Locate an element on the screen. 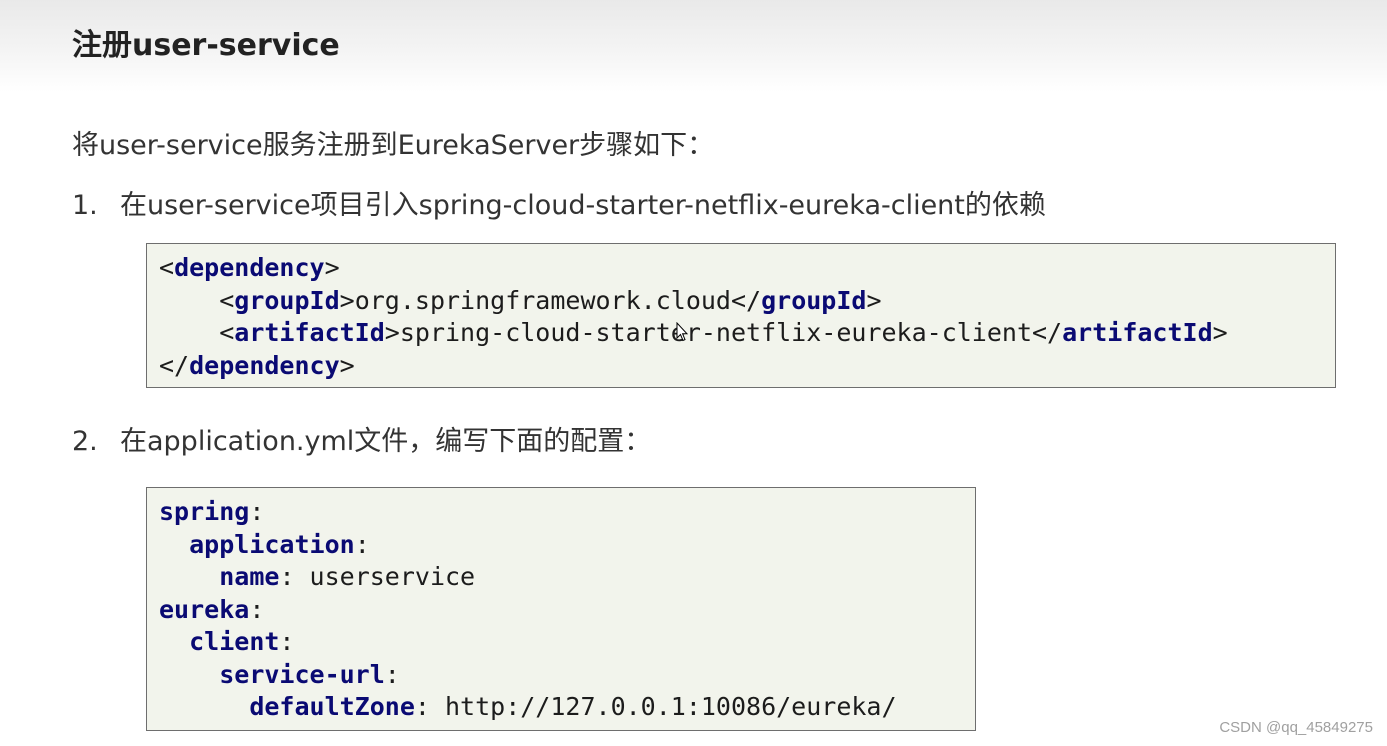 This screenshot has height=746, width=1387. page-title: 注册user-service is located at coordinates (206, 45).